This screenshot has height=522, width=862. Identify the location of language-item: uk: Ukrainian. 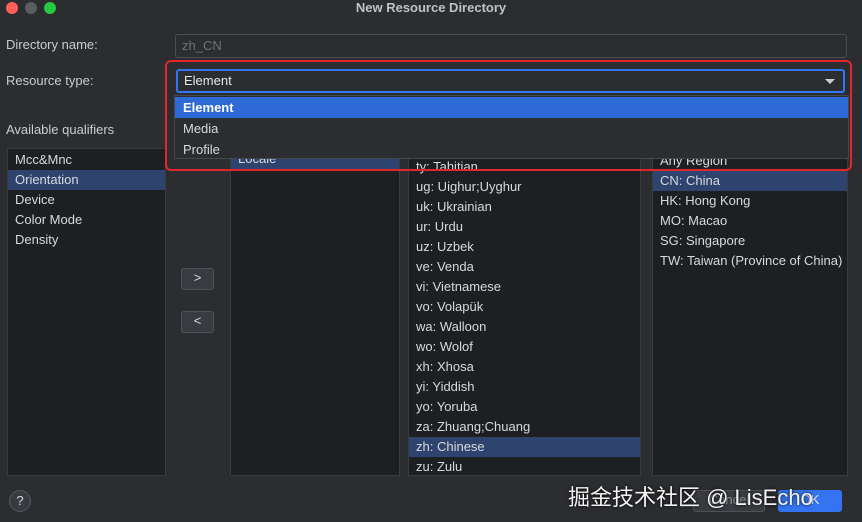
(524, 207).